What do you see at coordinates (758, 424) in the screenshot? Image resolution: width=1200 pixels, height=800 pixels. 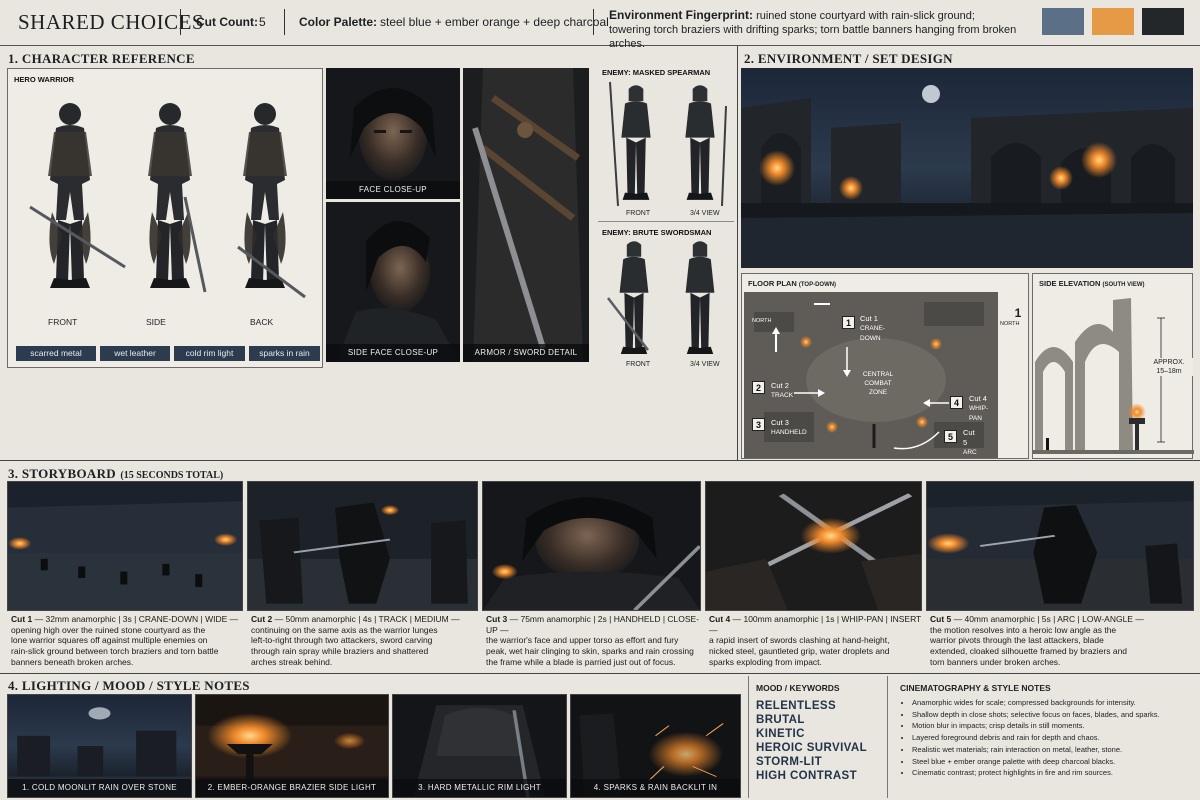 I see `cut-marker-badge: 3` at bounding box center [758, 424].